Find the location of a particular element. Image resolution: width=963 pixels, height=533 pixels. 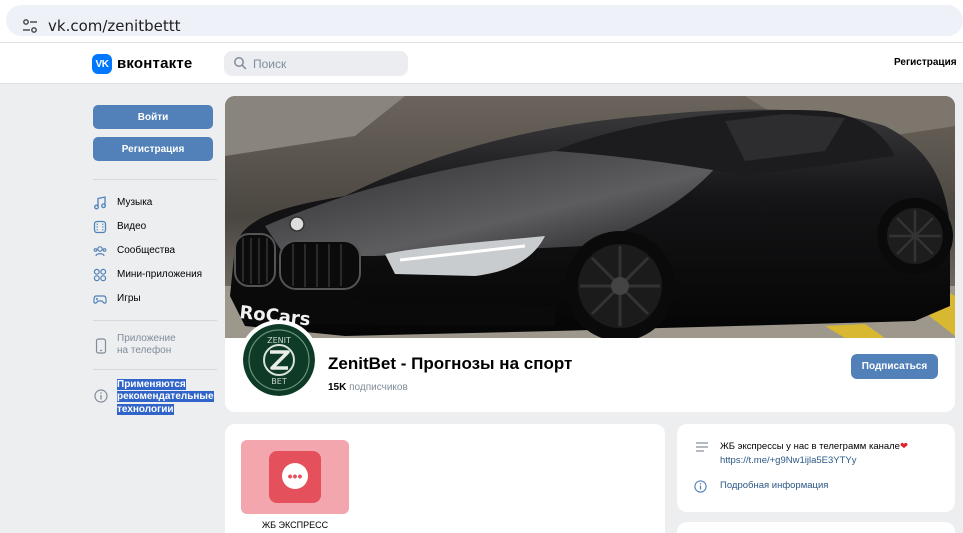

phone-icon is located at coordinates (101, 346).